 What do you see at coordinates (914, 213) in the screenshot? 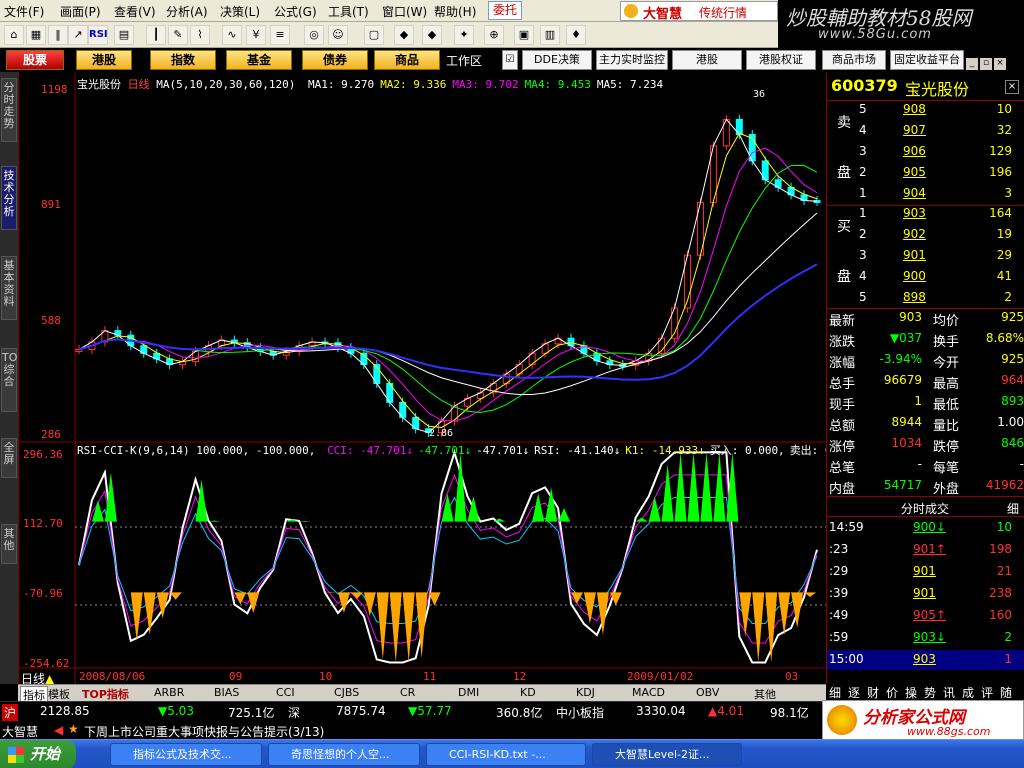
I see `buy-price: 903` at bounding box center [914, 213].